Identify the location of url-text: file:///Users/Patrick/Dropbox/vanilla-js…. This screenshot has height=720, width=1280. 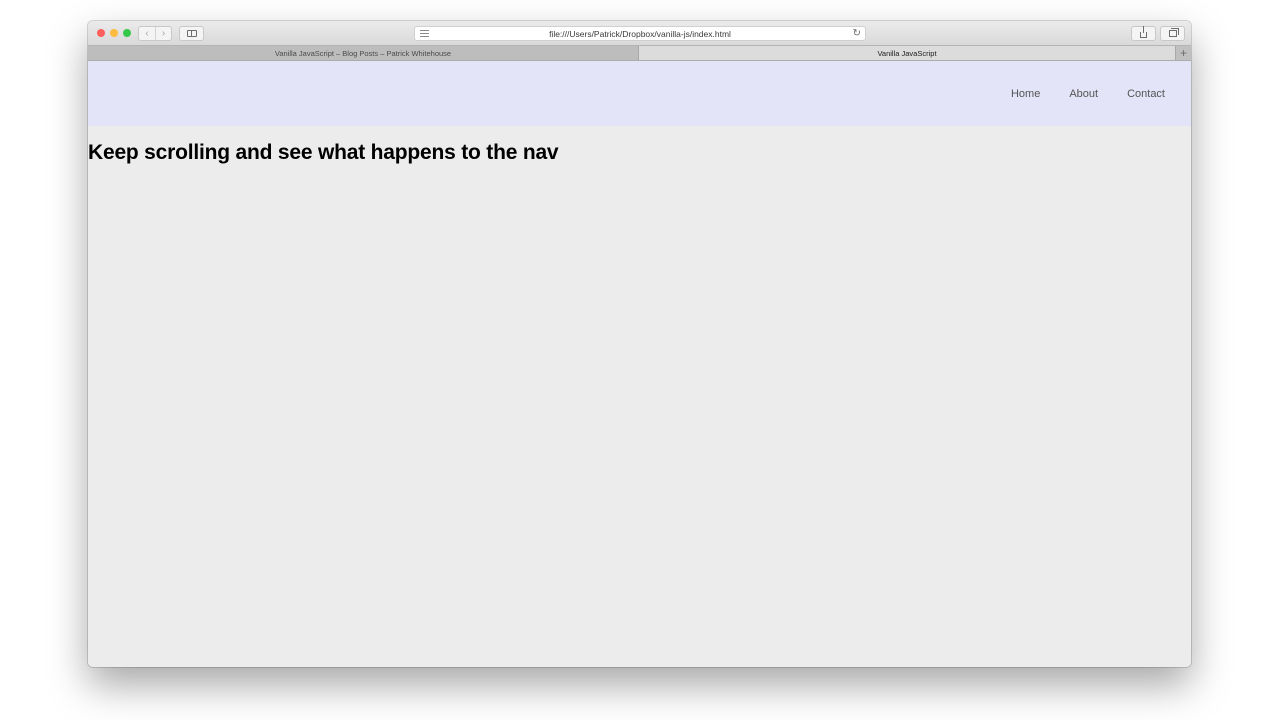
(640, 33).